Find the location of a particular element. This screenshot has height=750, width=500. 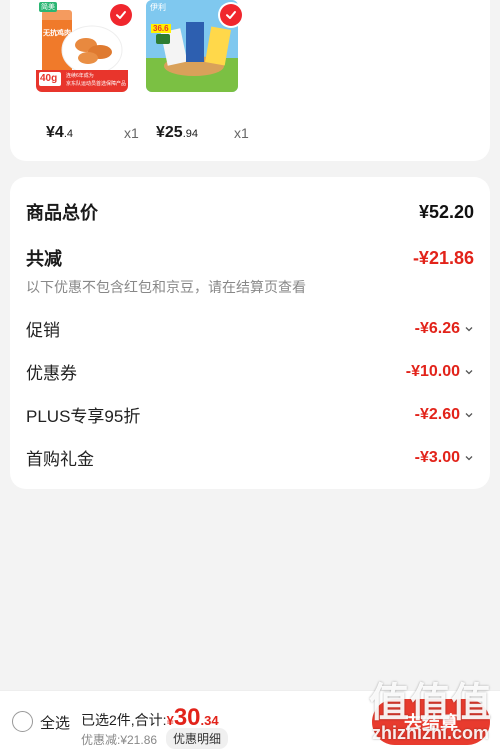

thumb-title-label: 无抗鸡肉 is located at coordinates (57, 33).